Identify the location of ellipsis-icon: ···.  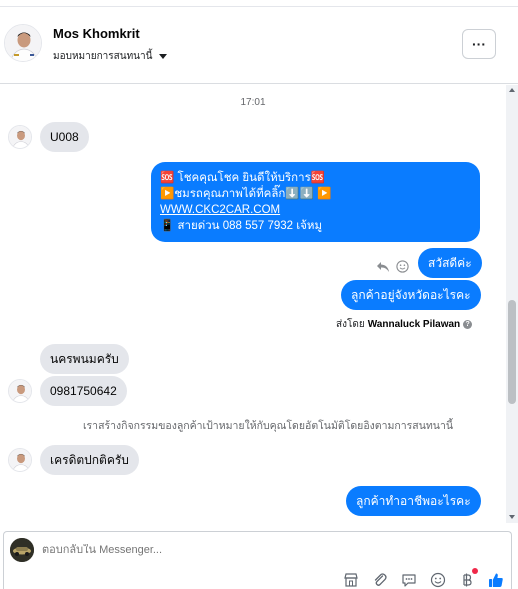
(479, 44).